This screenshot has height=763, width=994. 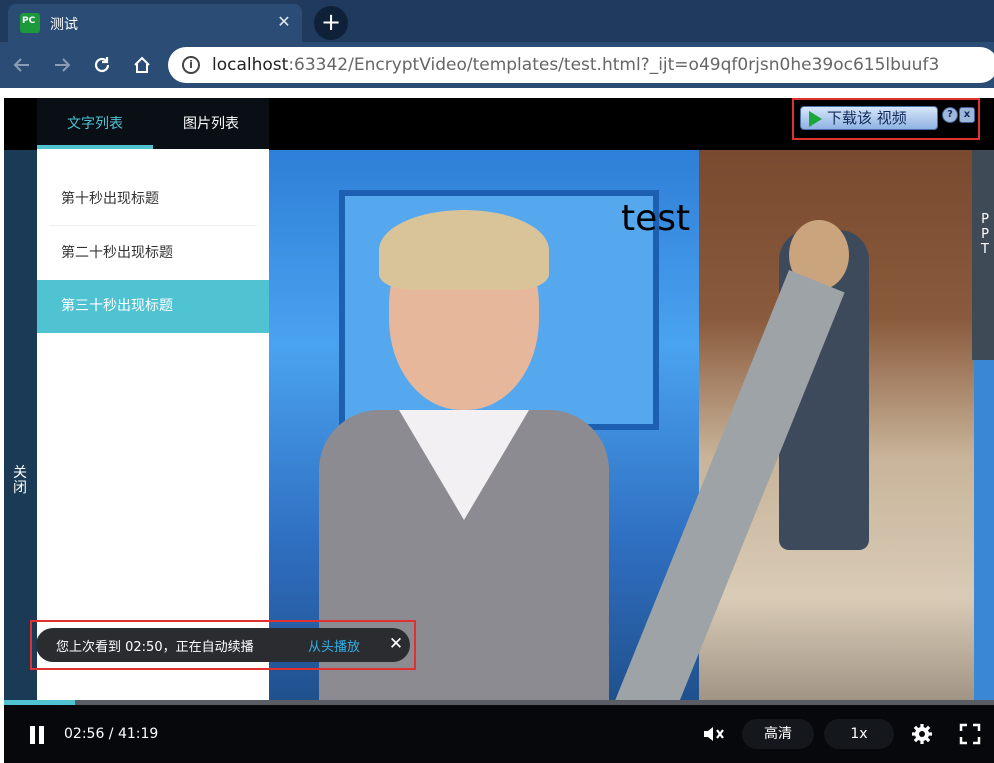 I want to click on reload-icon, so click(x=102, y=65).